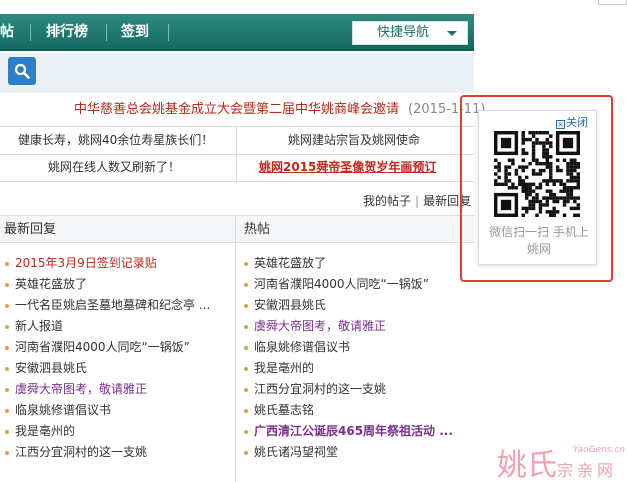 The width and height of the screenshot is (627, 482). Describe the element at coordinates (235, 348) in the screenshot. I see `column-divider` at that location.